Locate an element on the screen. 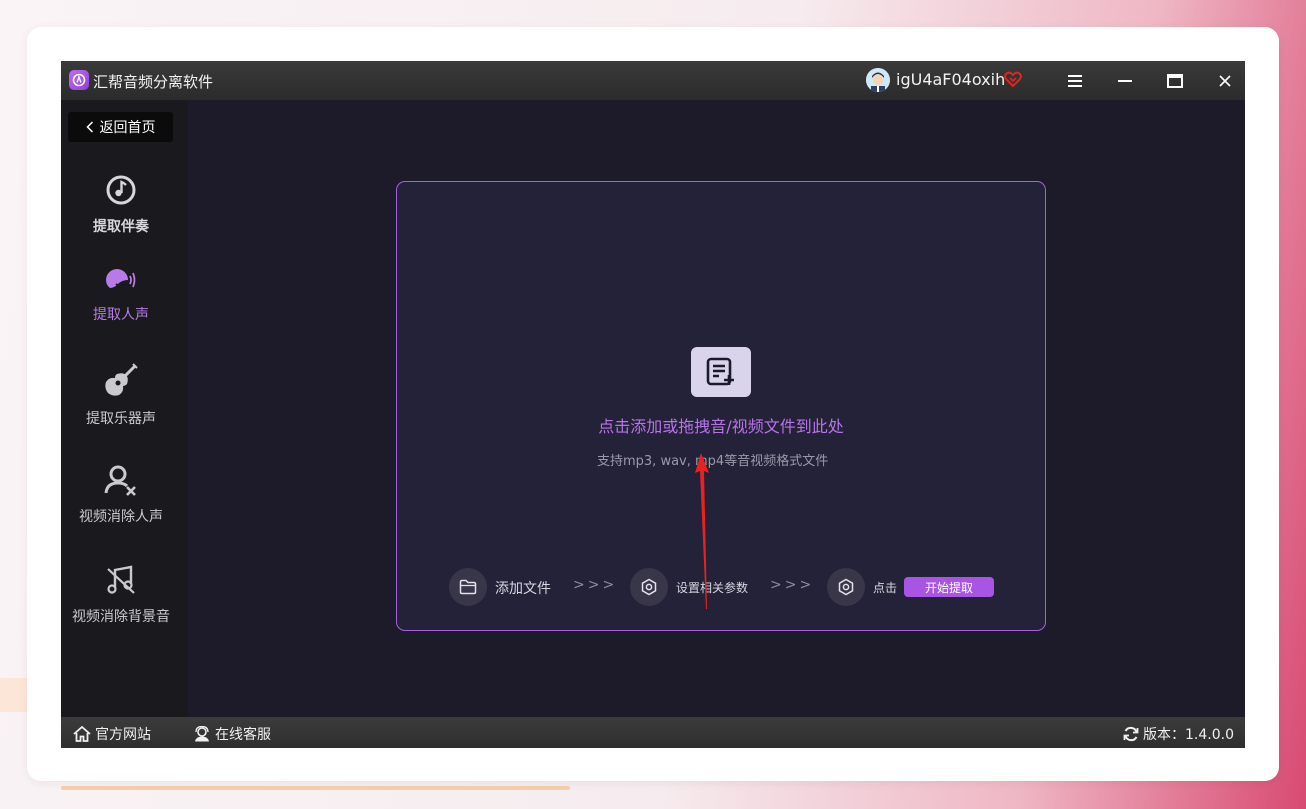 The width and height of the screenshot is (1306, 809). sidebar-item-extract-instrument: 提取乐器声 is located at coordinates (121, 395).